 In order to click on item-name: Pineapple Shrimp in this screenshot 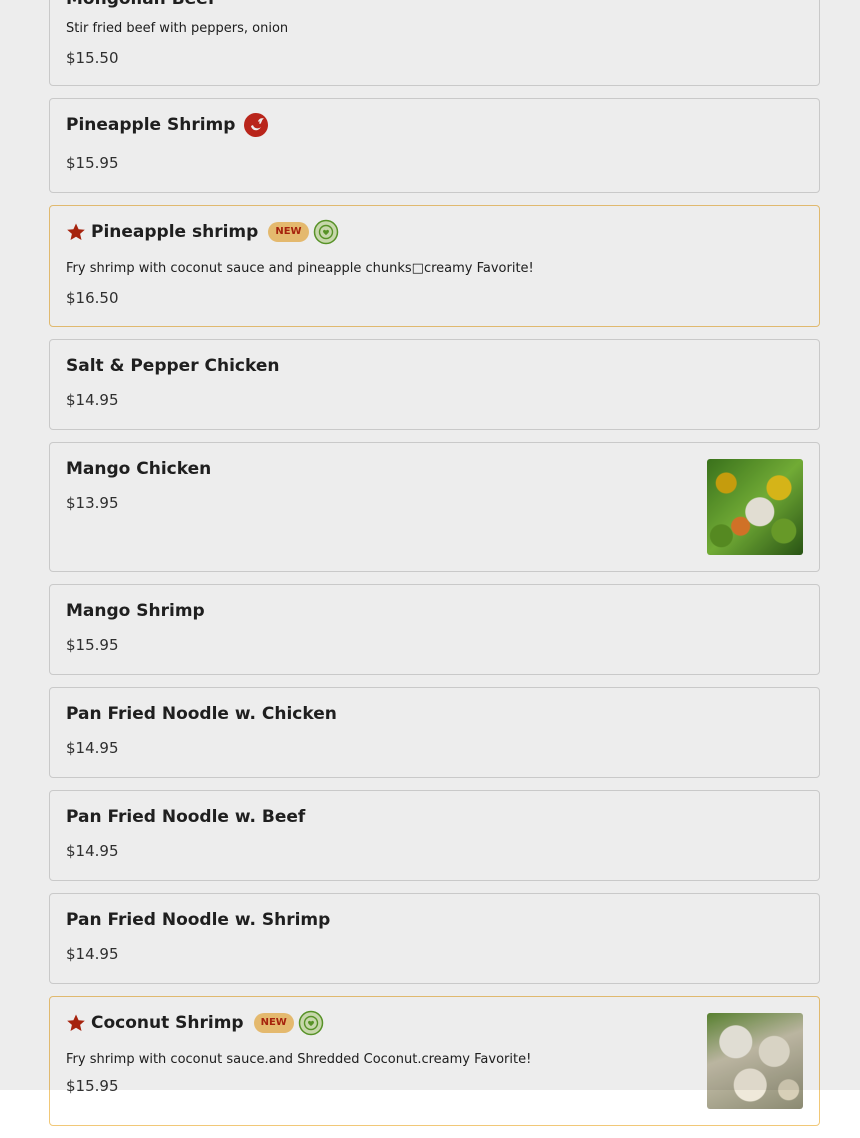, I will do `click(151, 125)`.